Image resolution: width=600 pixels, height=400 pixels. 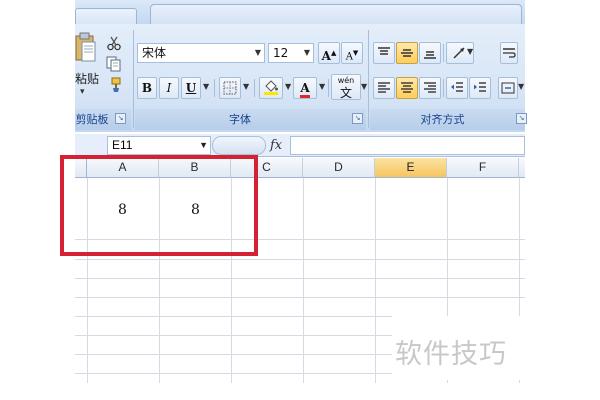 I want to click on align-right-icon, so click(x=430, y=87).